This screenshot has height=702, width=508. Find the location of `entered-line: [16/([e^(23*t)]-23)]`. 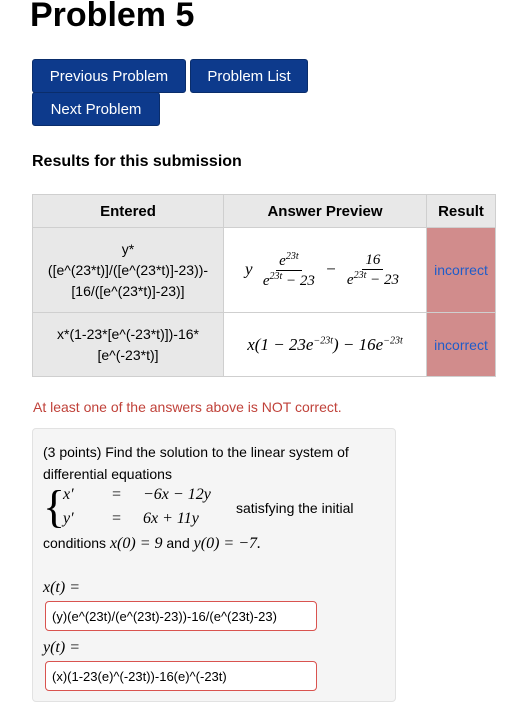

entered-line: [16/([e^(23*t)]-23)] is located at coordinates (128, 290).